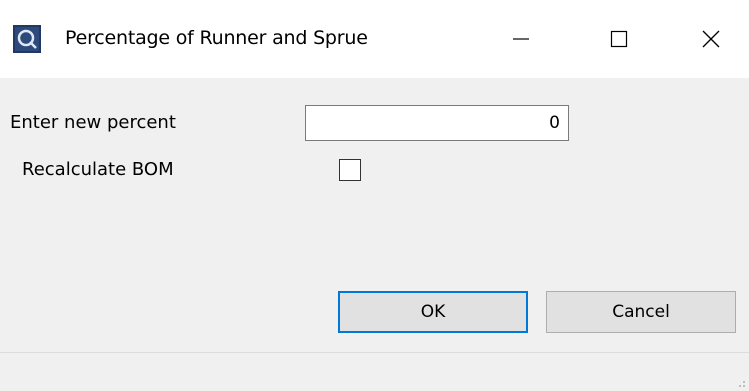 The width and height of the screenshot is (749, 391). I want to click on maximize-icon, so click(619, 39).